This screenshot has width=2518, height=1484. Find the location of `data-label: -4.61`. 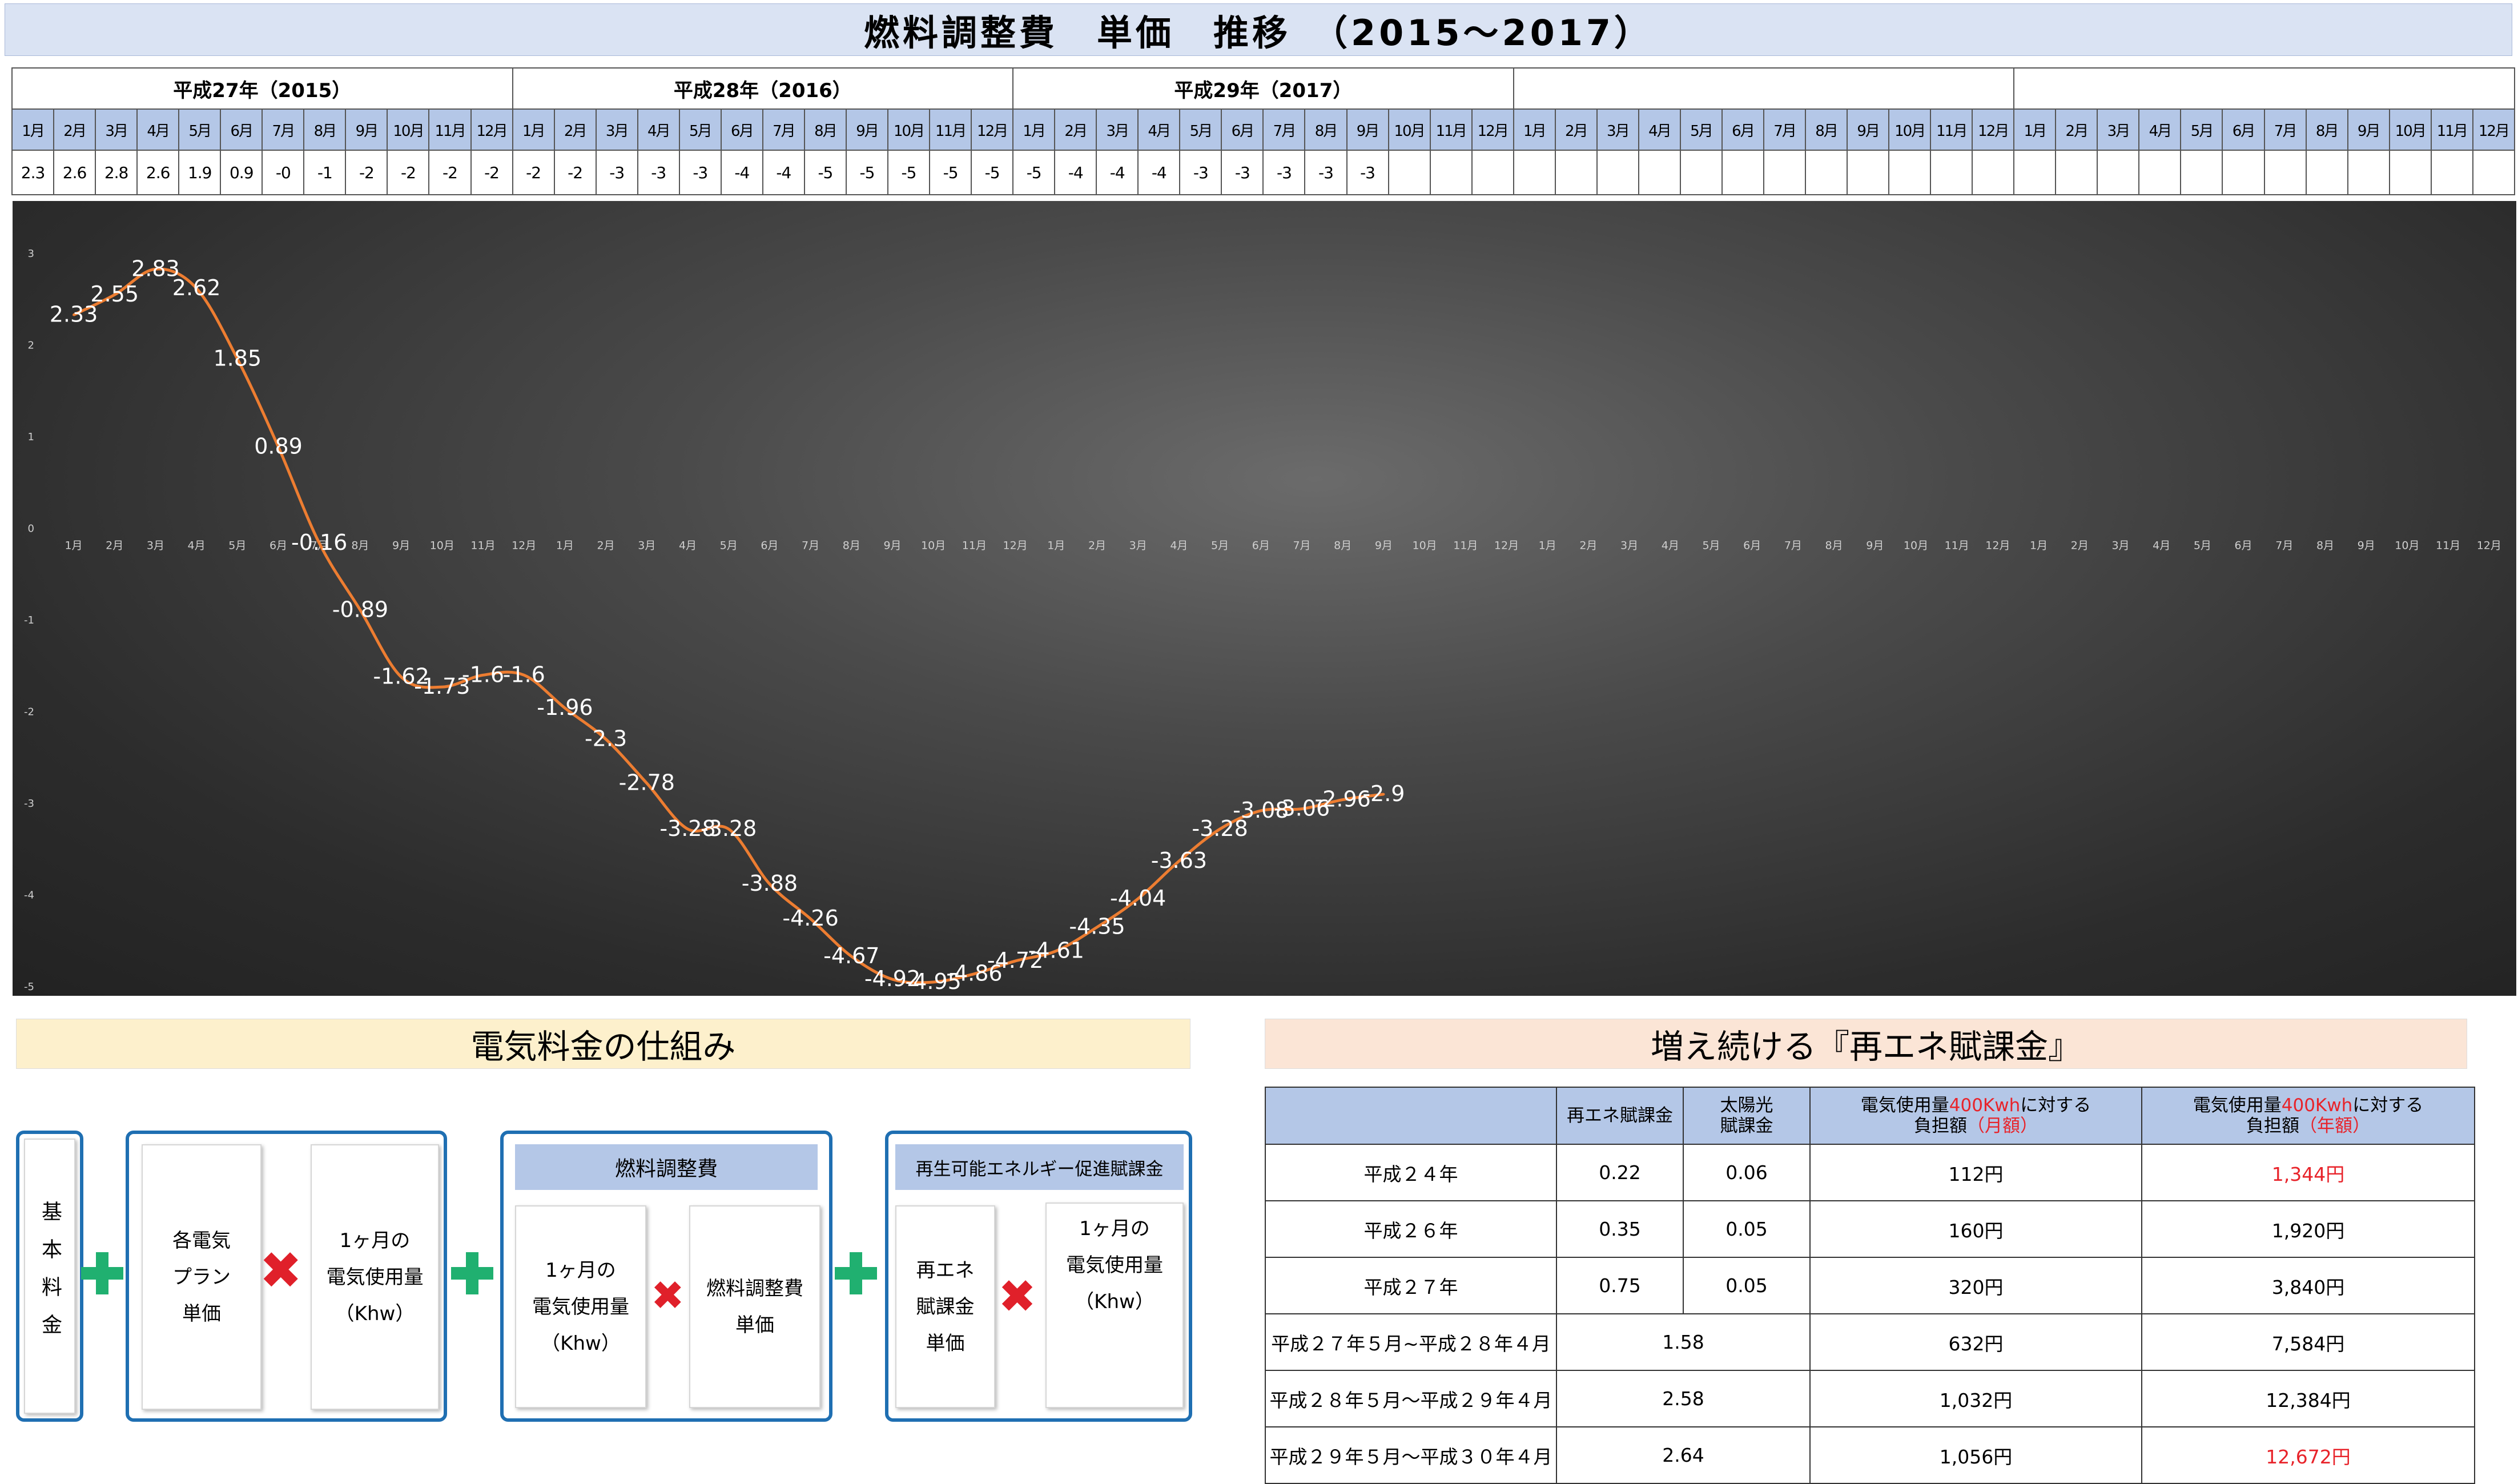

data-label: -4.61 is located at coordinates (1056, 951).